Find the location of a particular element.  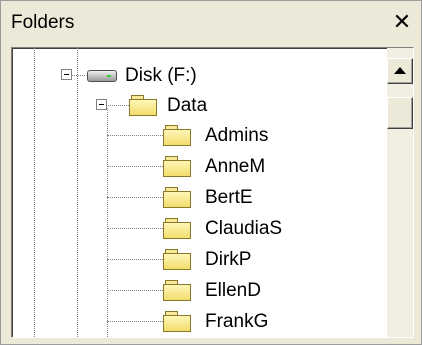

tree-node-subfolder: DirkP is located at coordinates (248, 259).